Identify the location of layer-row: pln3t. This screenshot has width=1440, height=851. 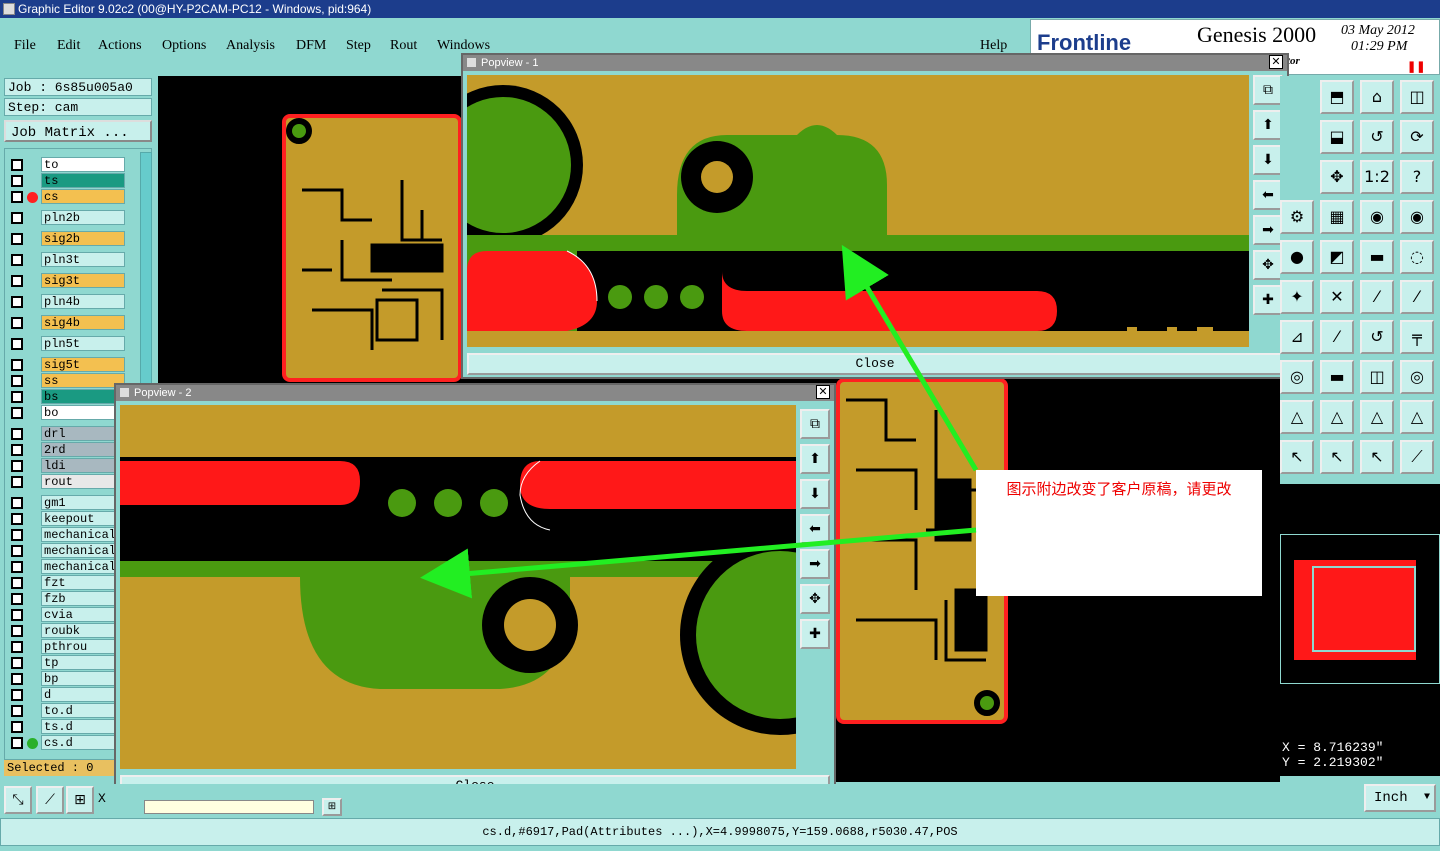
(75, 260).